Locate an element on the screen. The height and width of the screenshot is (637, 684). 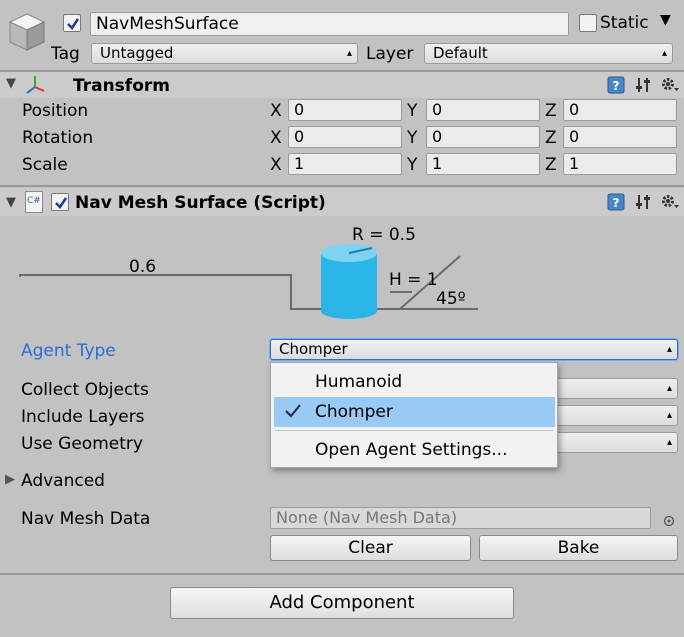
collect-objects-dropdown: ▴ is located at coordinates (609, 388).